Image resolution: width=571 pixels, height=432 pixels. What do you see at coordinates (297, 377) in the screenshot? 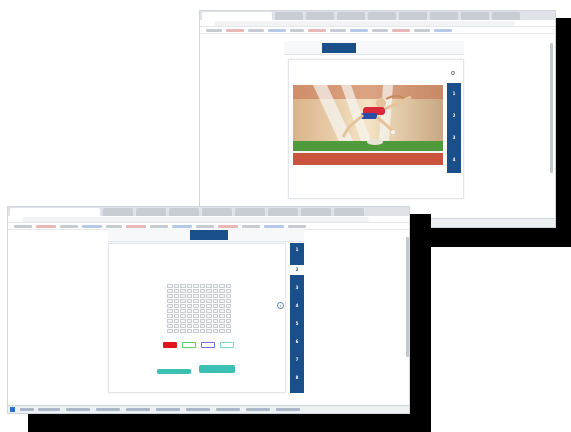
I see `bottom-question-8: 8` at bounding box center [297, 377].